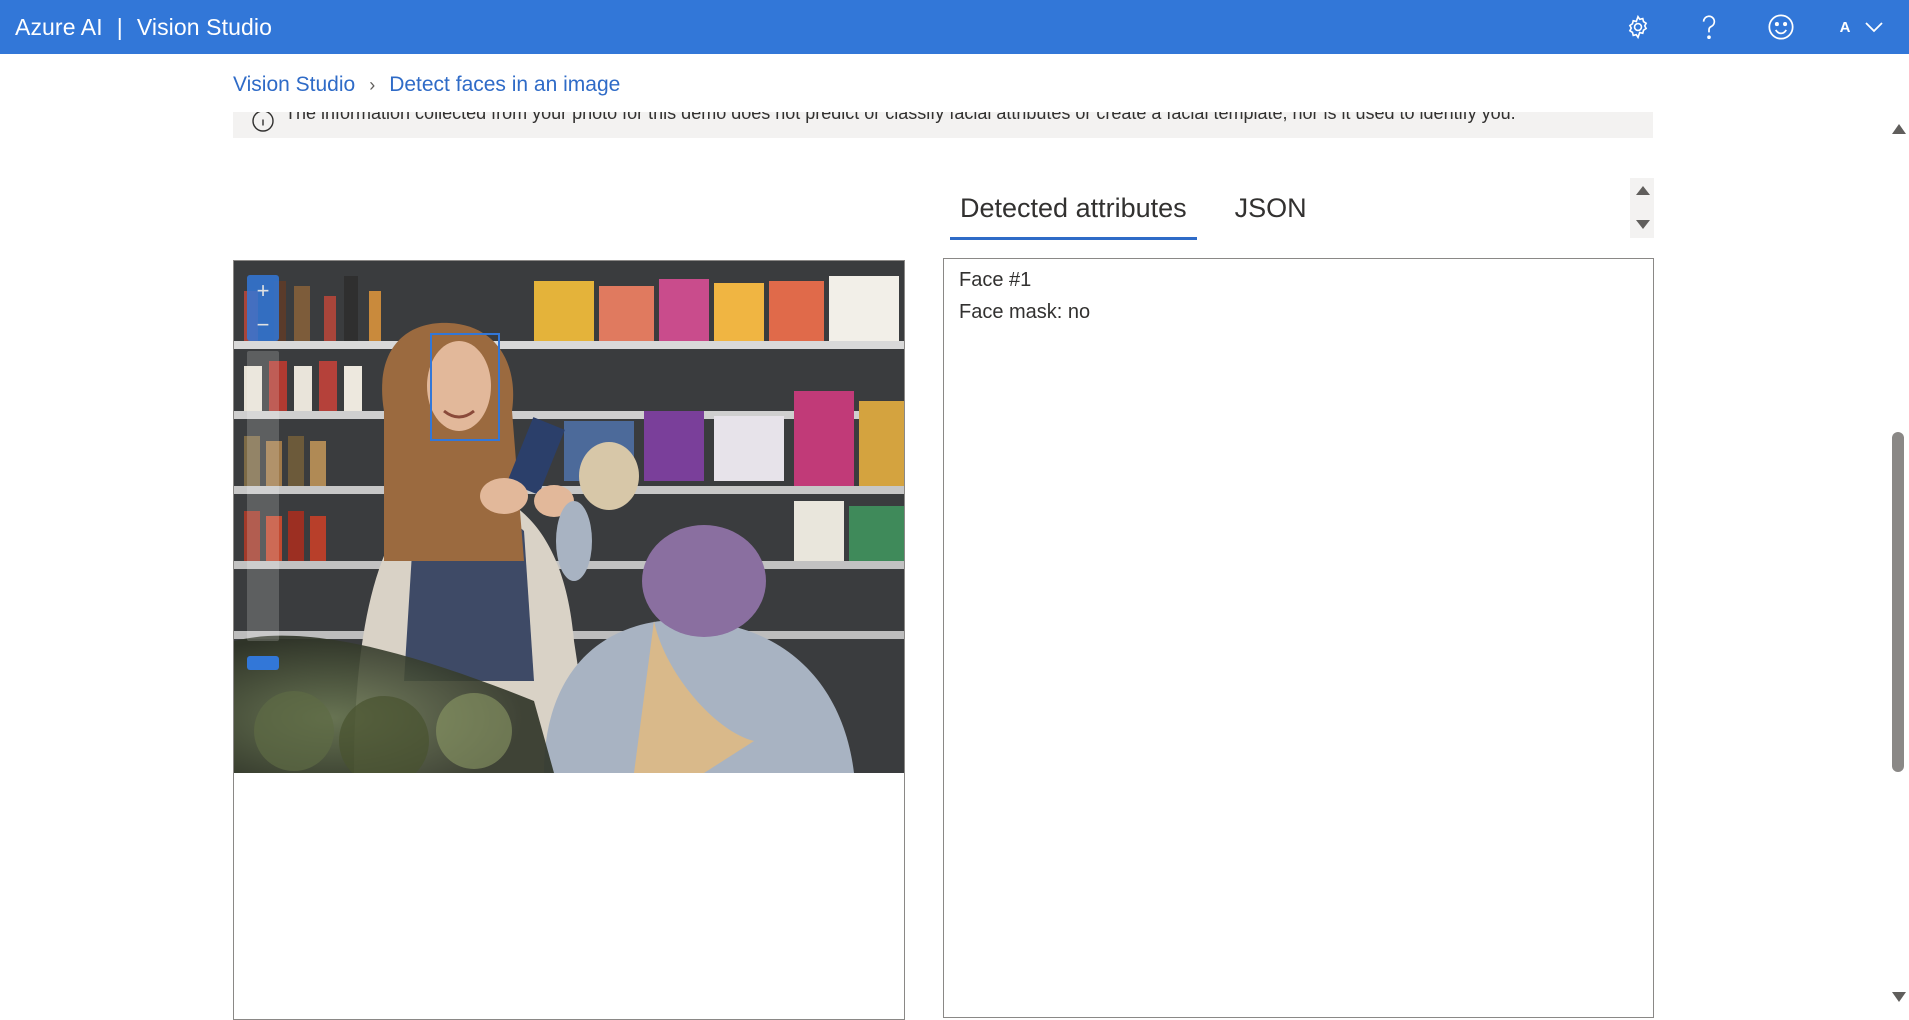  What do you see at coordinates (1845, 27) in the screenshot?
I see `avatar: A` at bounding box center [1845, 27].